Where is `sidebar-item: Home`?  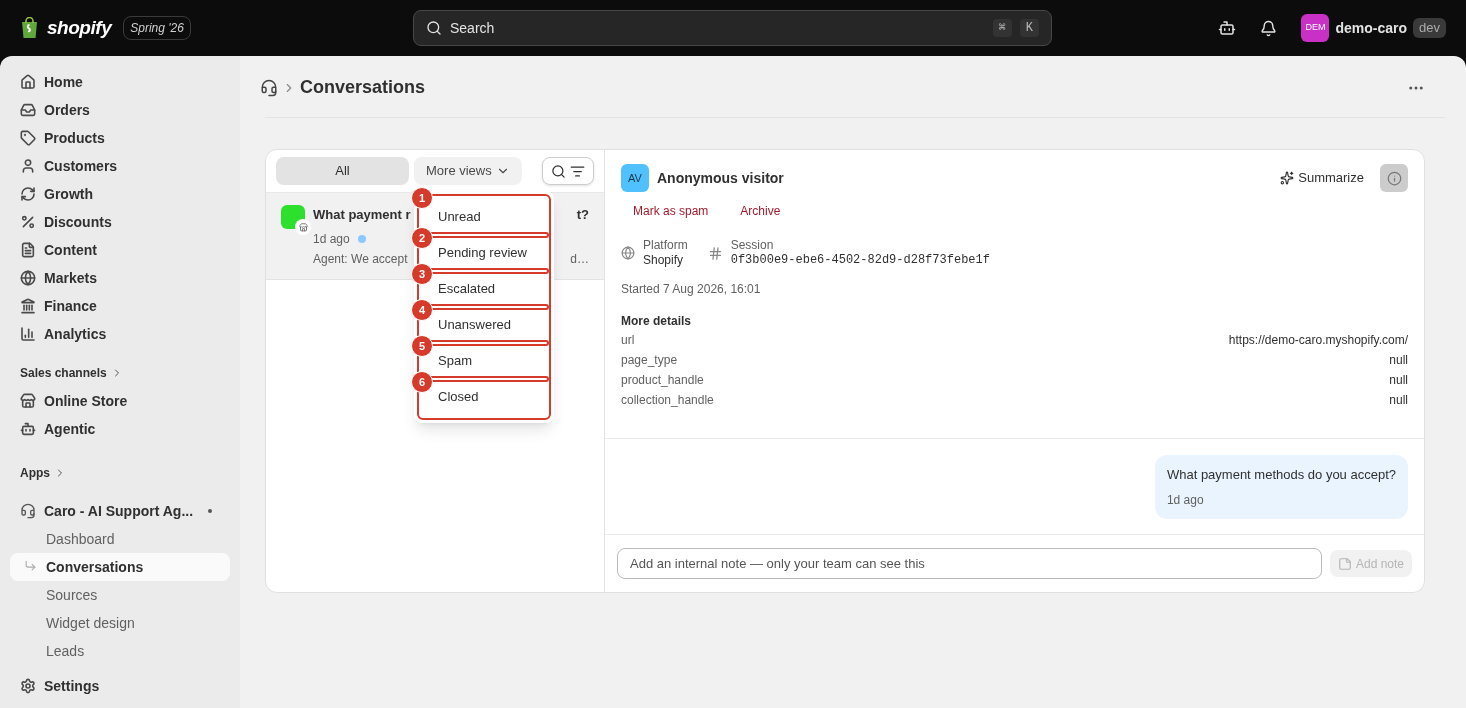 sidebar-item: Home is located at coordinates (120, 82).